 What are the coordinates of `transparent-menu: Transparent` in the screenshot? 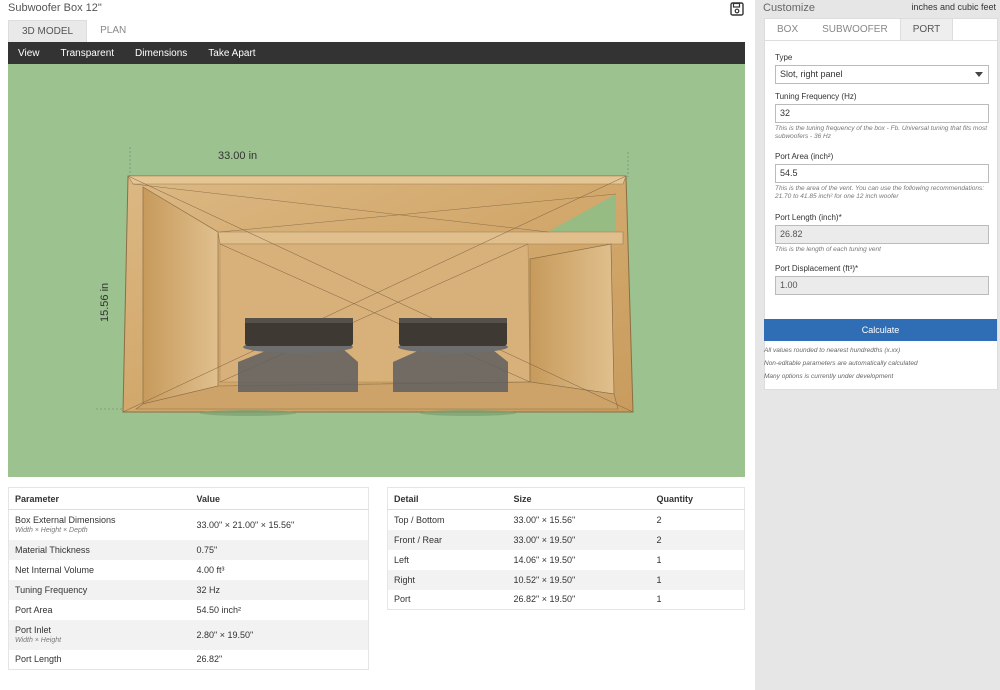 It's located at (88, 53).